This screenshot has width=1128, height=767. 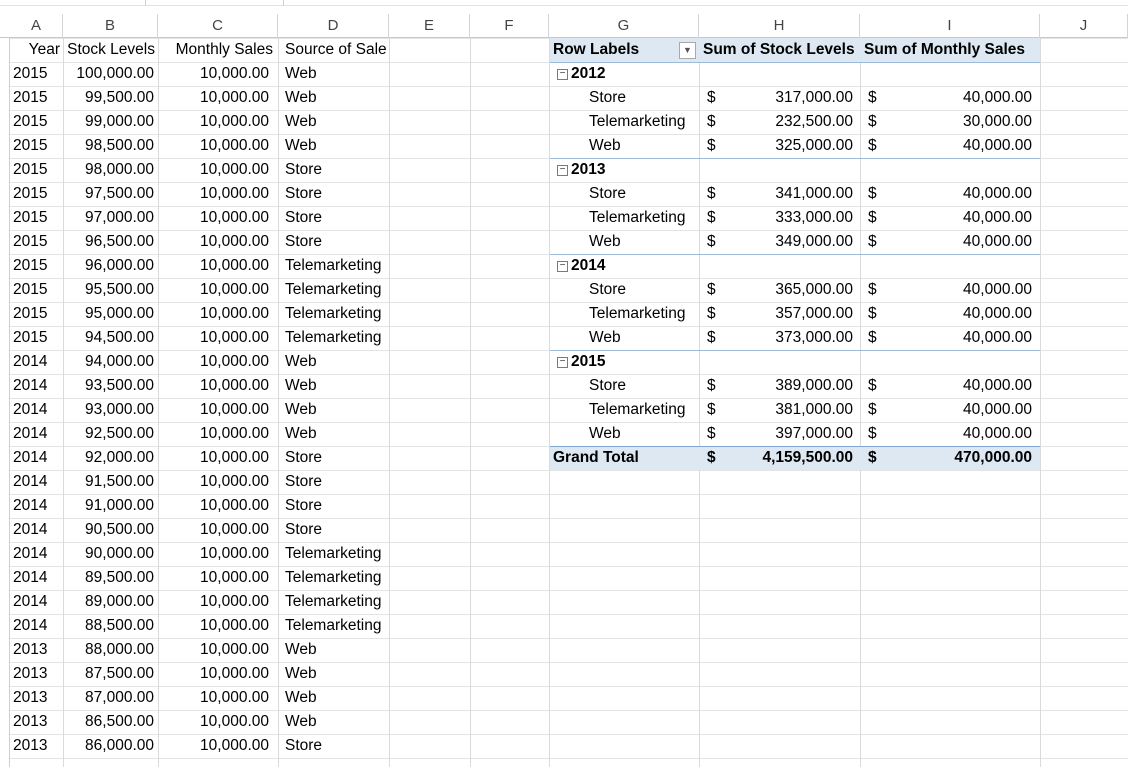 What do you see at coordinates (429, 26) in the screenshot?
I see `column-header-e: E` at bounding box center [429, 26].